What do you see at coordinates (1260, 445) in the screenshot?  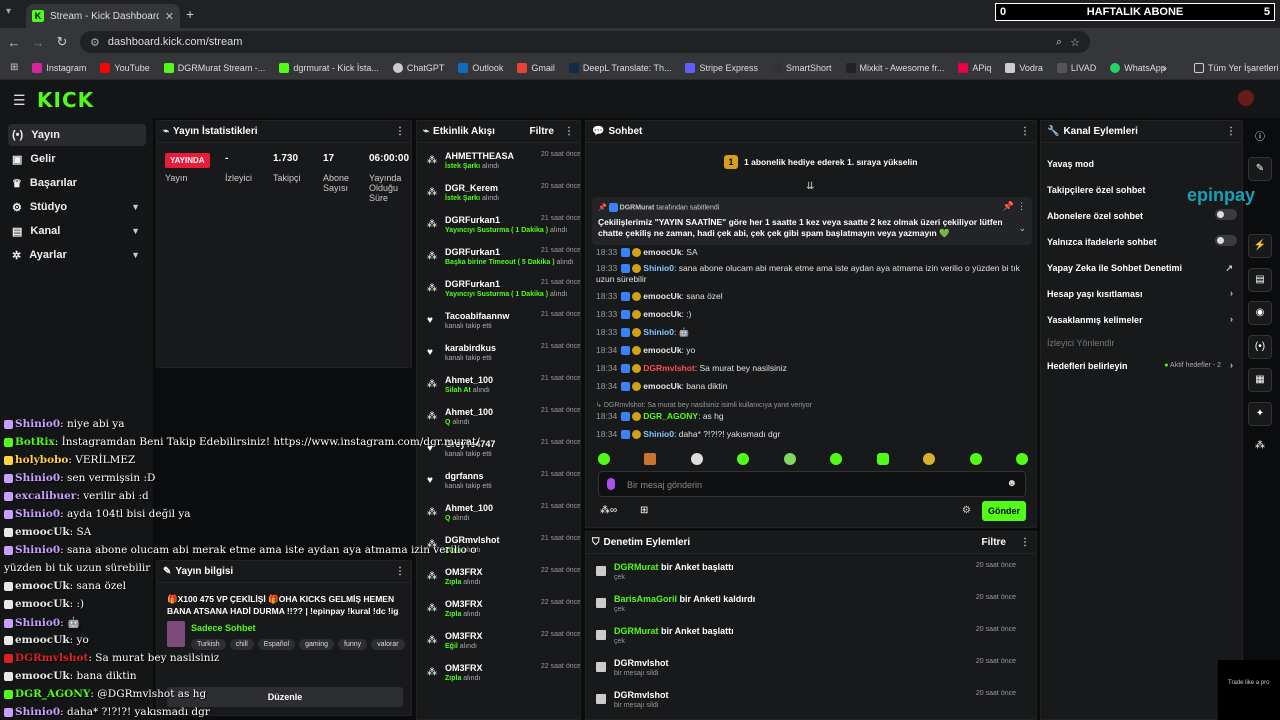 I see `nodes-icon: ⁂` at bounding box center [1260, 445].